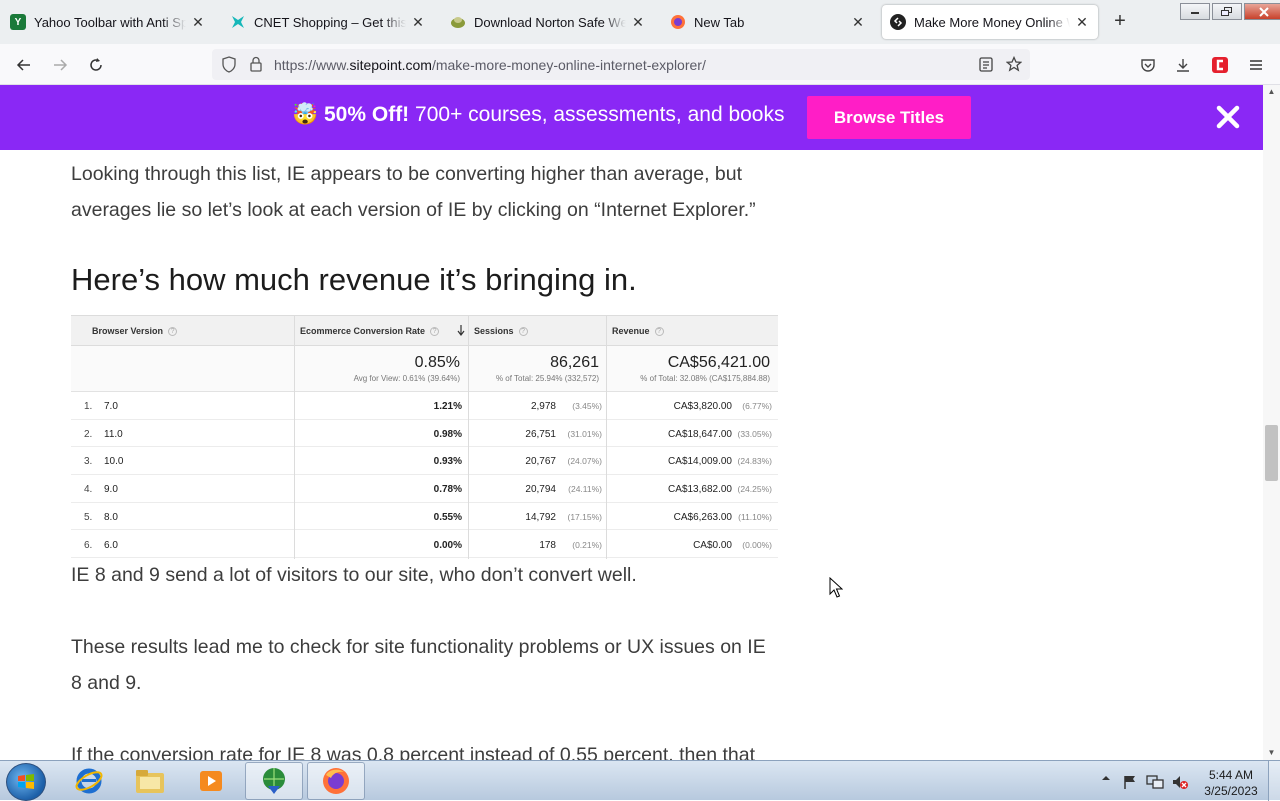 Image resolution: width=1280 pixels, height=801 pixels. What do you see at coordinates (60, 65) in the screenshot?
I see `forward-button` at bounding box center [60, 65].